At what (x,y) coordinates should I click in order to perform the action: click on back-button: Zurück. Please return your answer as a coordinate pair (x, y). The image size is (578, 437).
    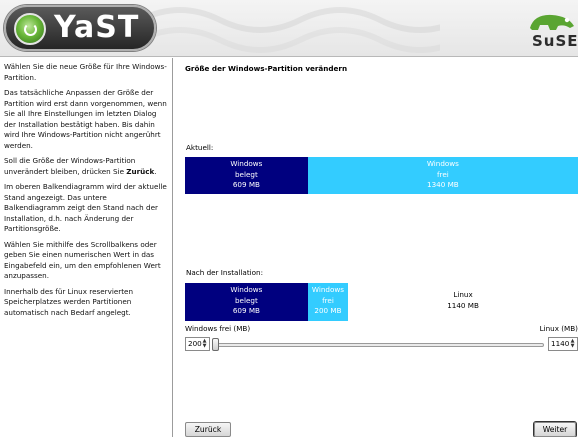
    Looking at the image, I should click on (208, 429).